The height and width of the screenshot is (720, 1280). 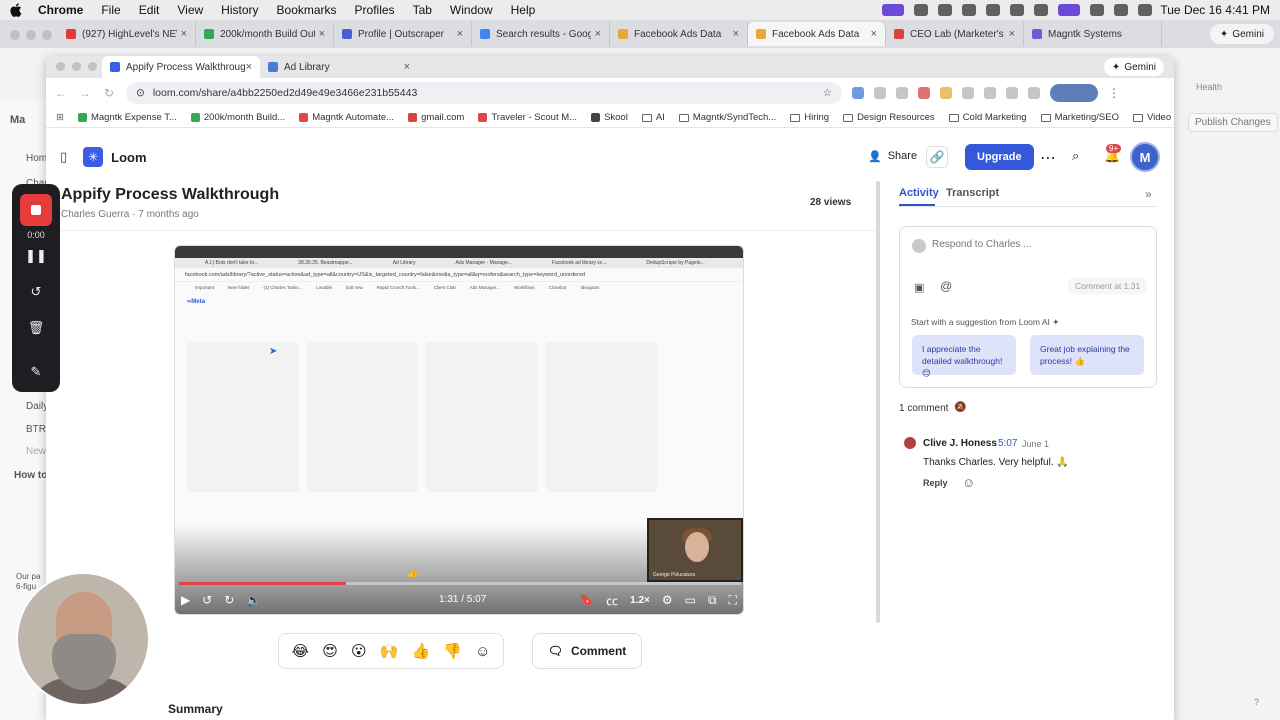 I want to click on pause-icon: ❚❚, so click(x=36, y=256).